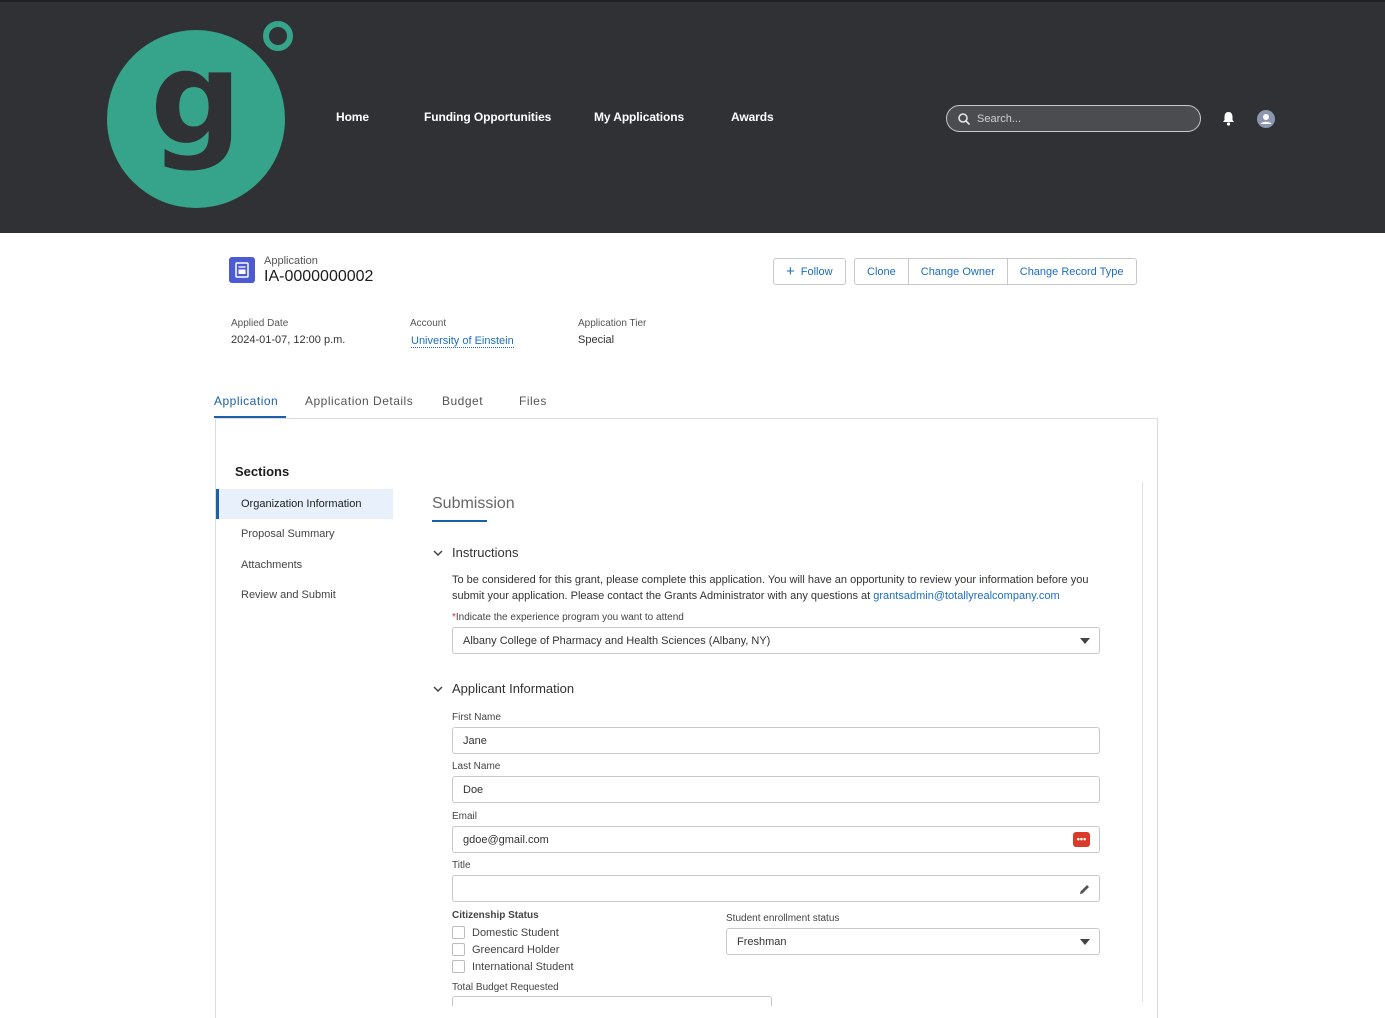 This screenshot has height=1018, width=1385. Describe the element at coordinates (964, 119) in the screenshot. I see `search-icon` at that location.